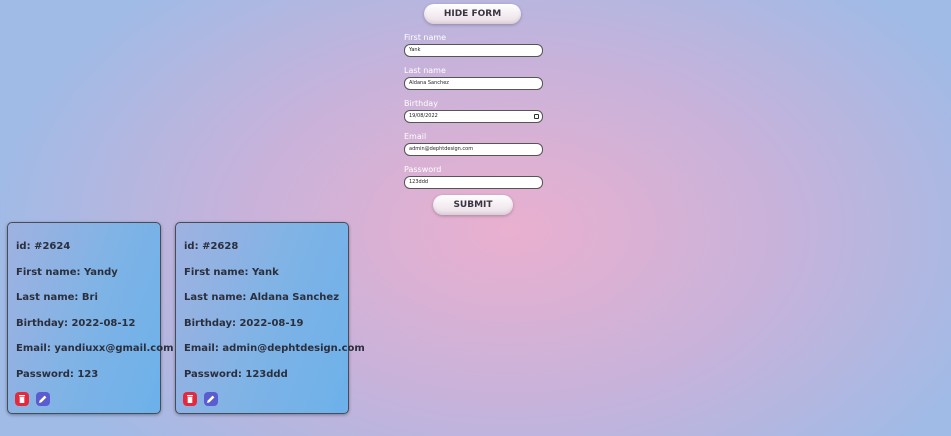  Describe the element at coordinates (472, 14) in the screenshot. I see `hide-form-button: HIDE FORM` at that location.